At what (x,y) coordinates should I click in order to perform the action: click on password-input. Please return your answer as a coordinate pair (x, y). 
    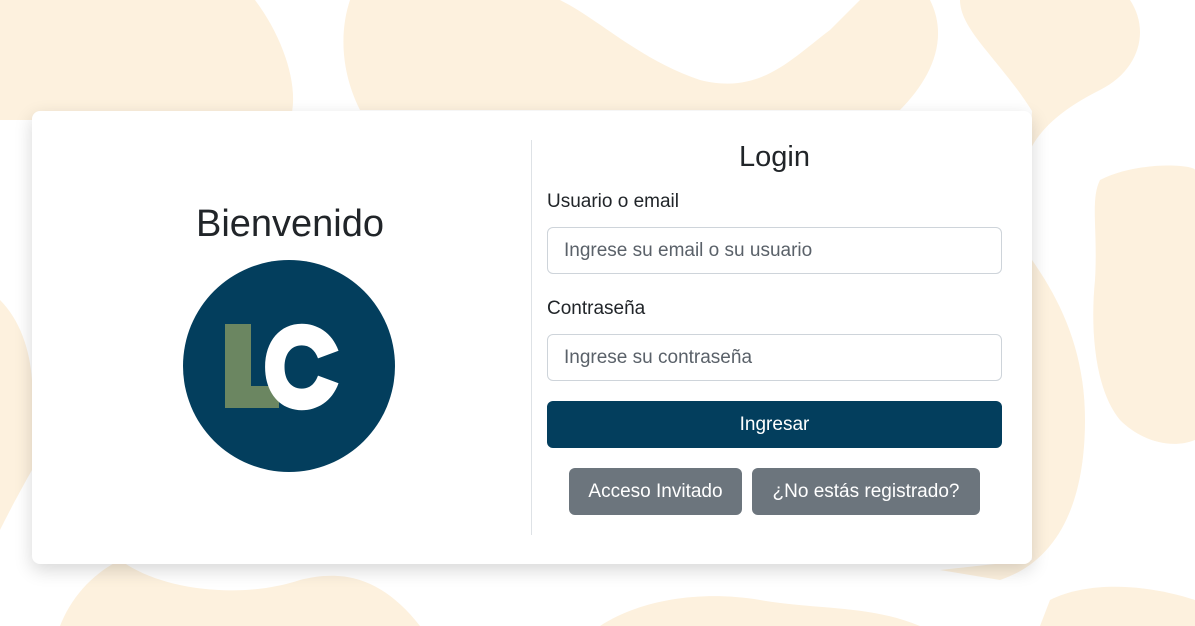
    Looking at the image, I should click on (774, 357).